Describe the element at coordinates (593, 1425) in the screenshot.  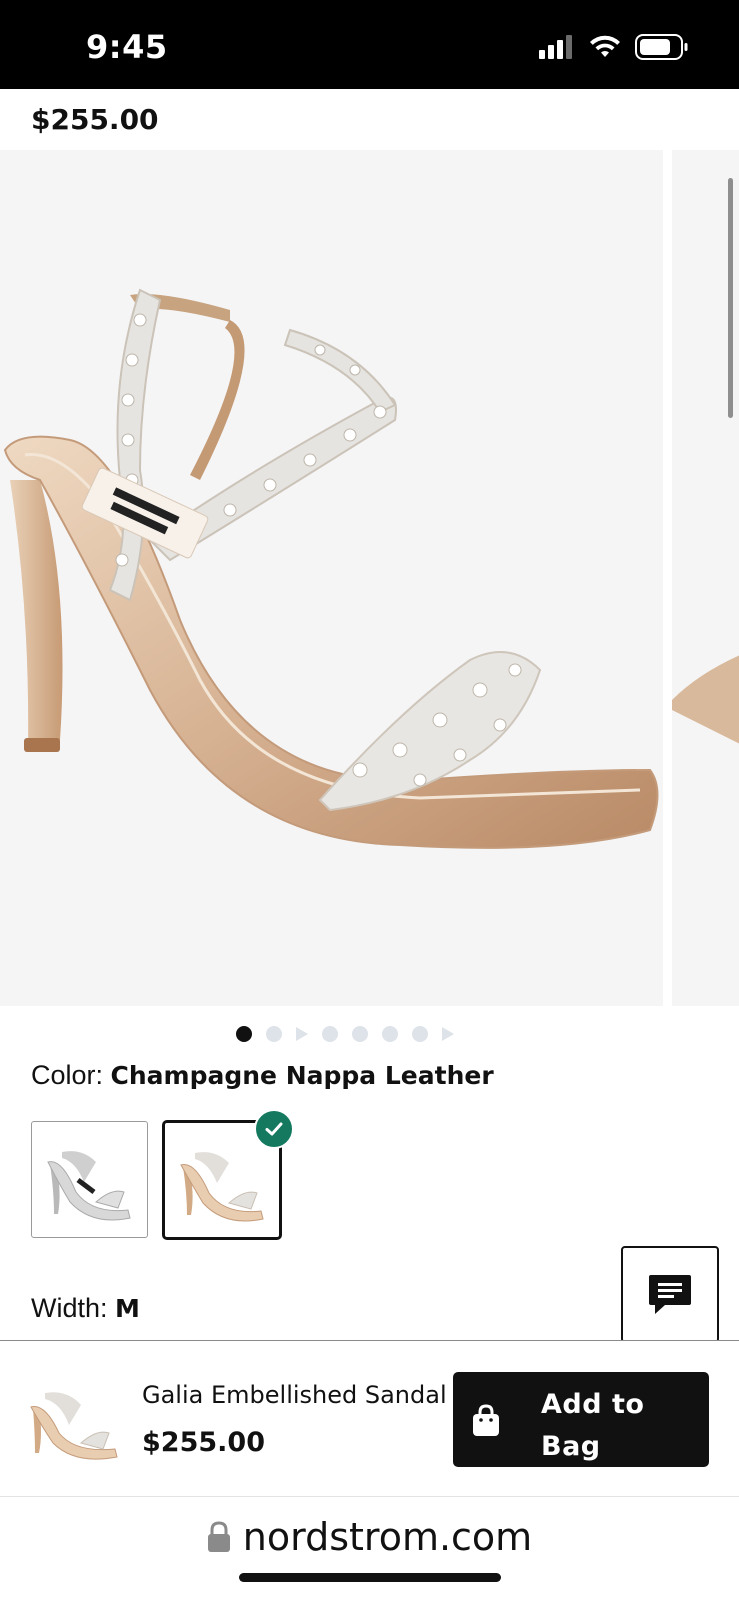
I see `add-to-bag-label: Add to Bag` at that location.